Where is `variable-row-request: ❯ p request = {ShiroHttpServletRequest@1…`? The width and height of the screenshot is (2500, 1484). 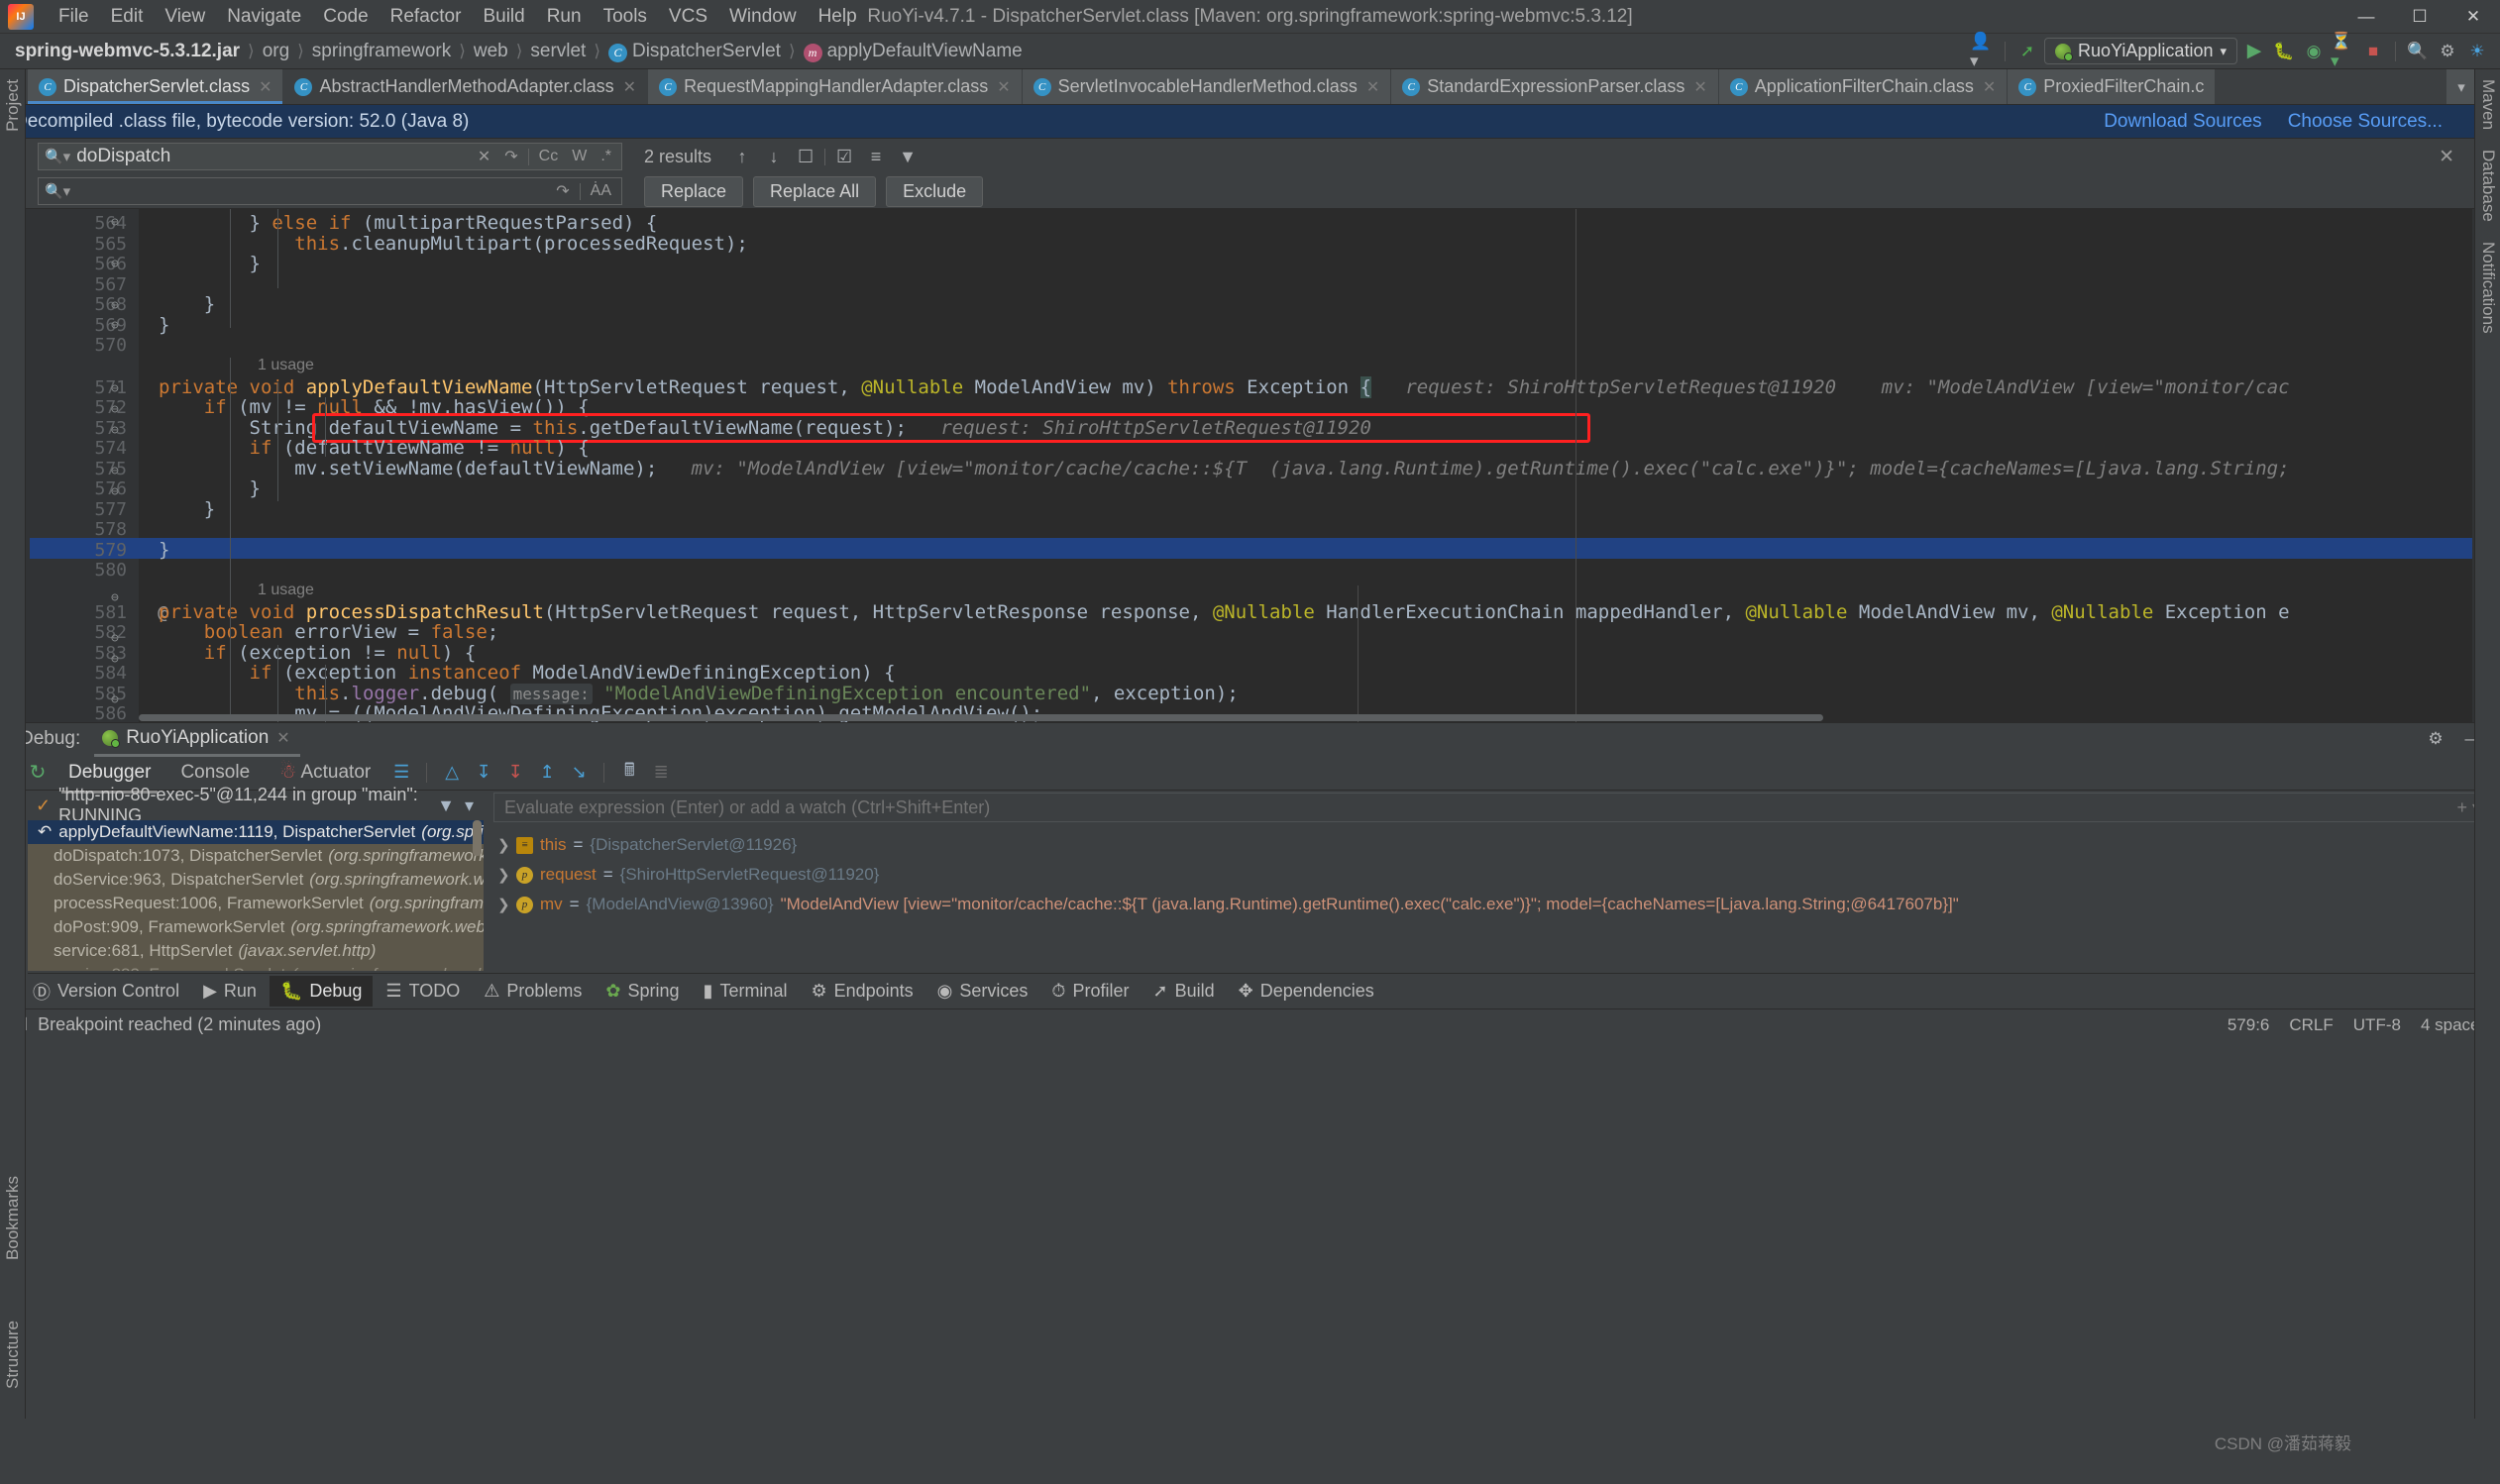 variable-row-request: ❯ p request = {ShiroHttpServletRequest@1… is located at coordinates (1492, 875).